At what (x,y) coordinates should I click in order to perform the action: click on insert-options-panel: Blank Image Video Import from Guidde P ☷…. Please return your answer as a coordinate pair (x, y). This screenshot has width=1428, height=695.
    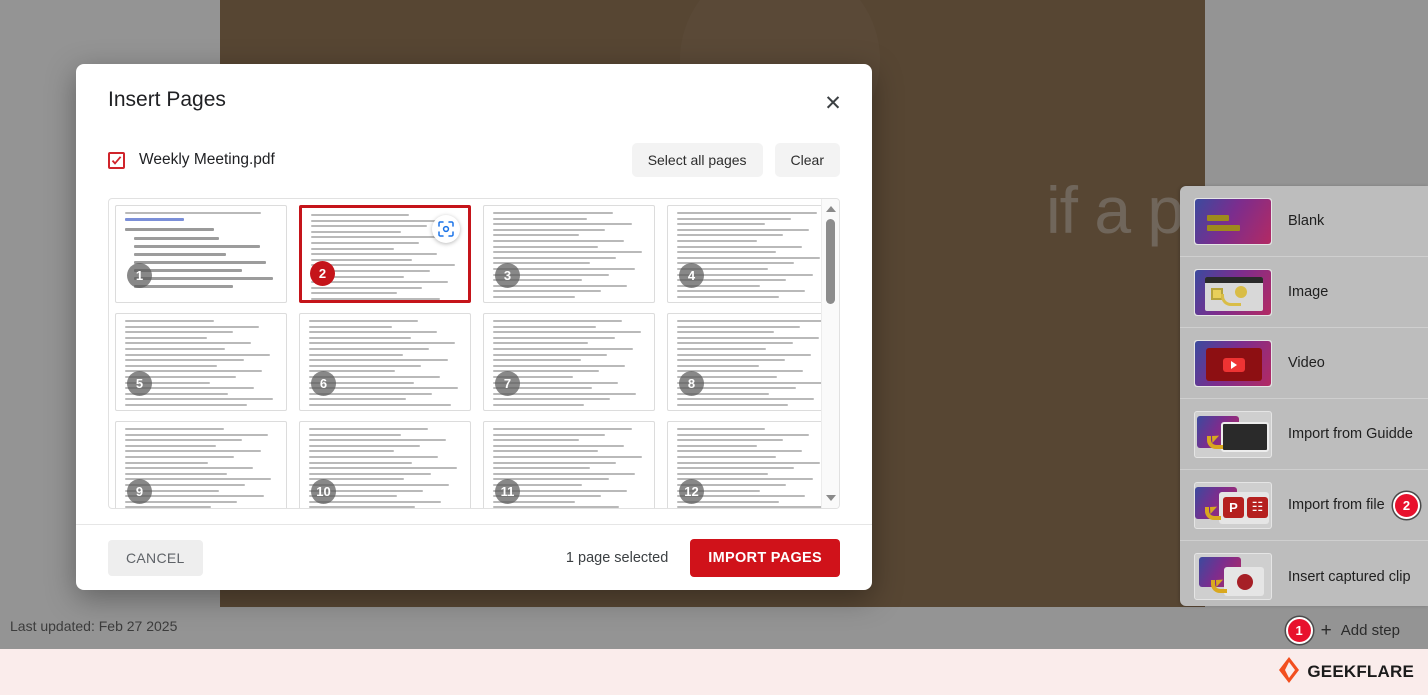
    Looking at the image, I should click on (1304, 396).